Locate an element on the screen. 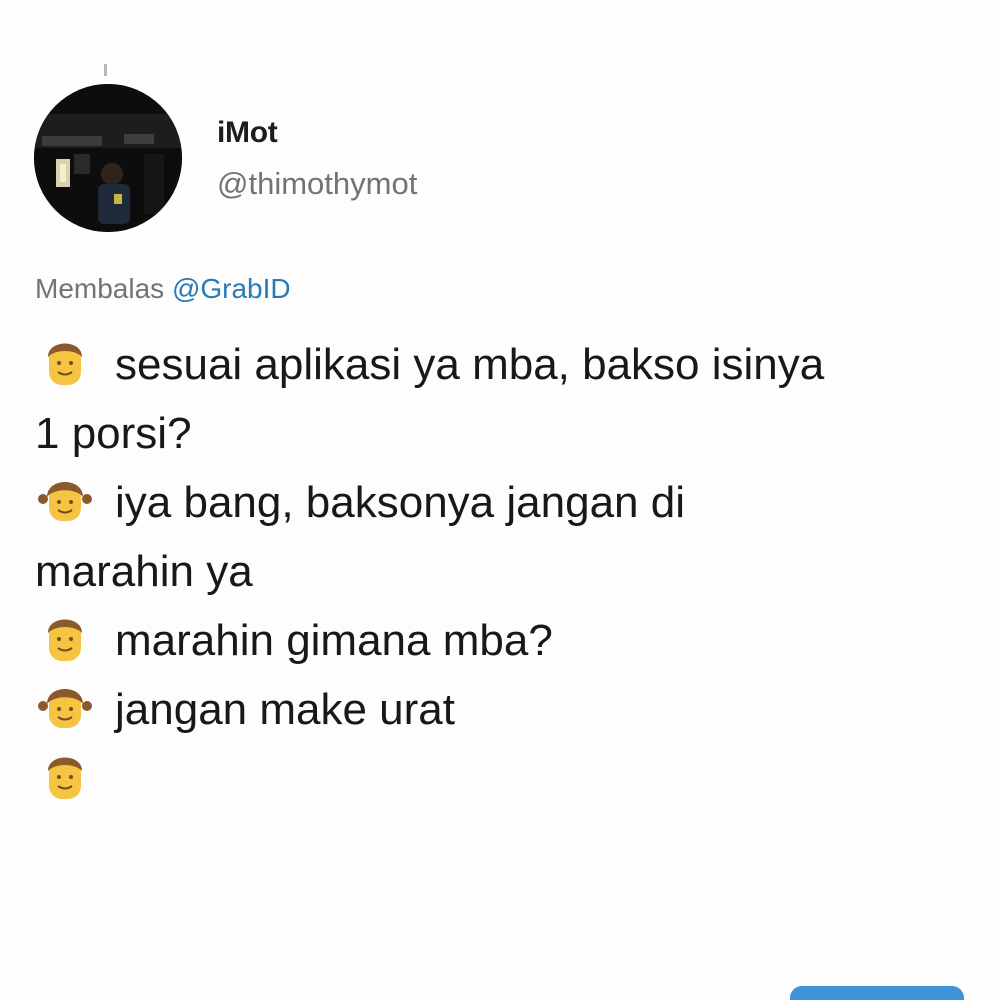 The height and width of the screenshot is (1000, 1000). reply-prefix: Membalas is located at coordinates (100, 288).